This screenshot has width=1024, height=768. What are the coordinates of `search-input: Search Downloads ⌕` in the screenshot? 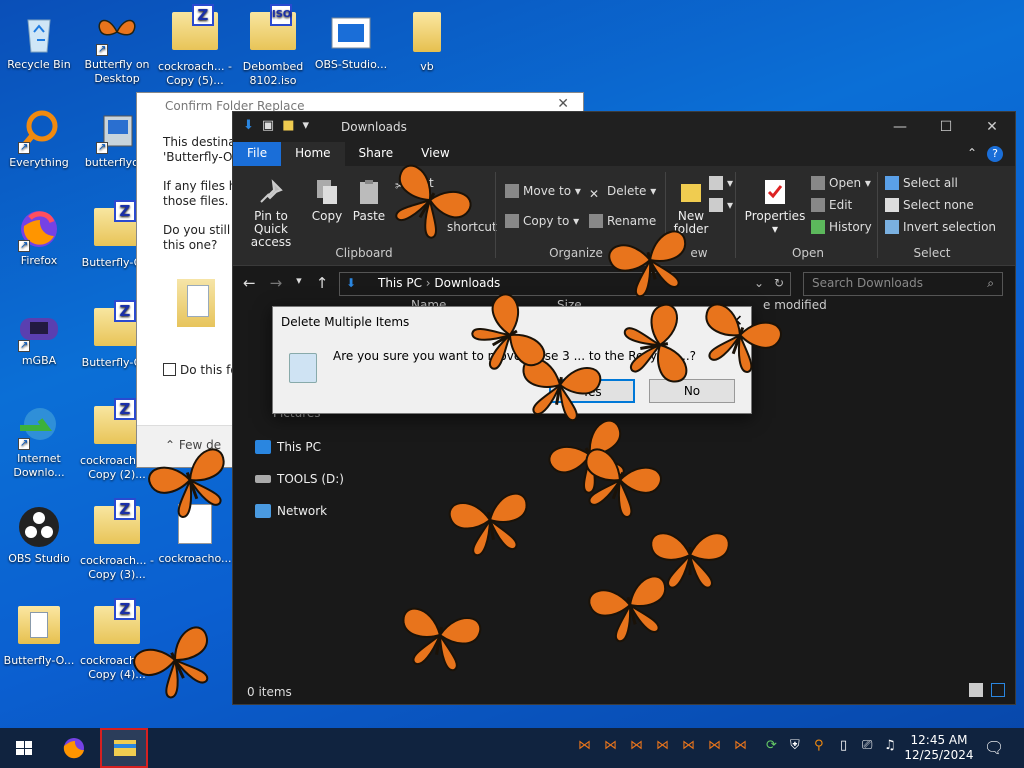 It's located at (903, 284).